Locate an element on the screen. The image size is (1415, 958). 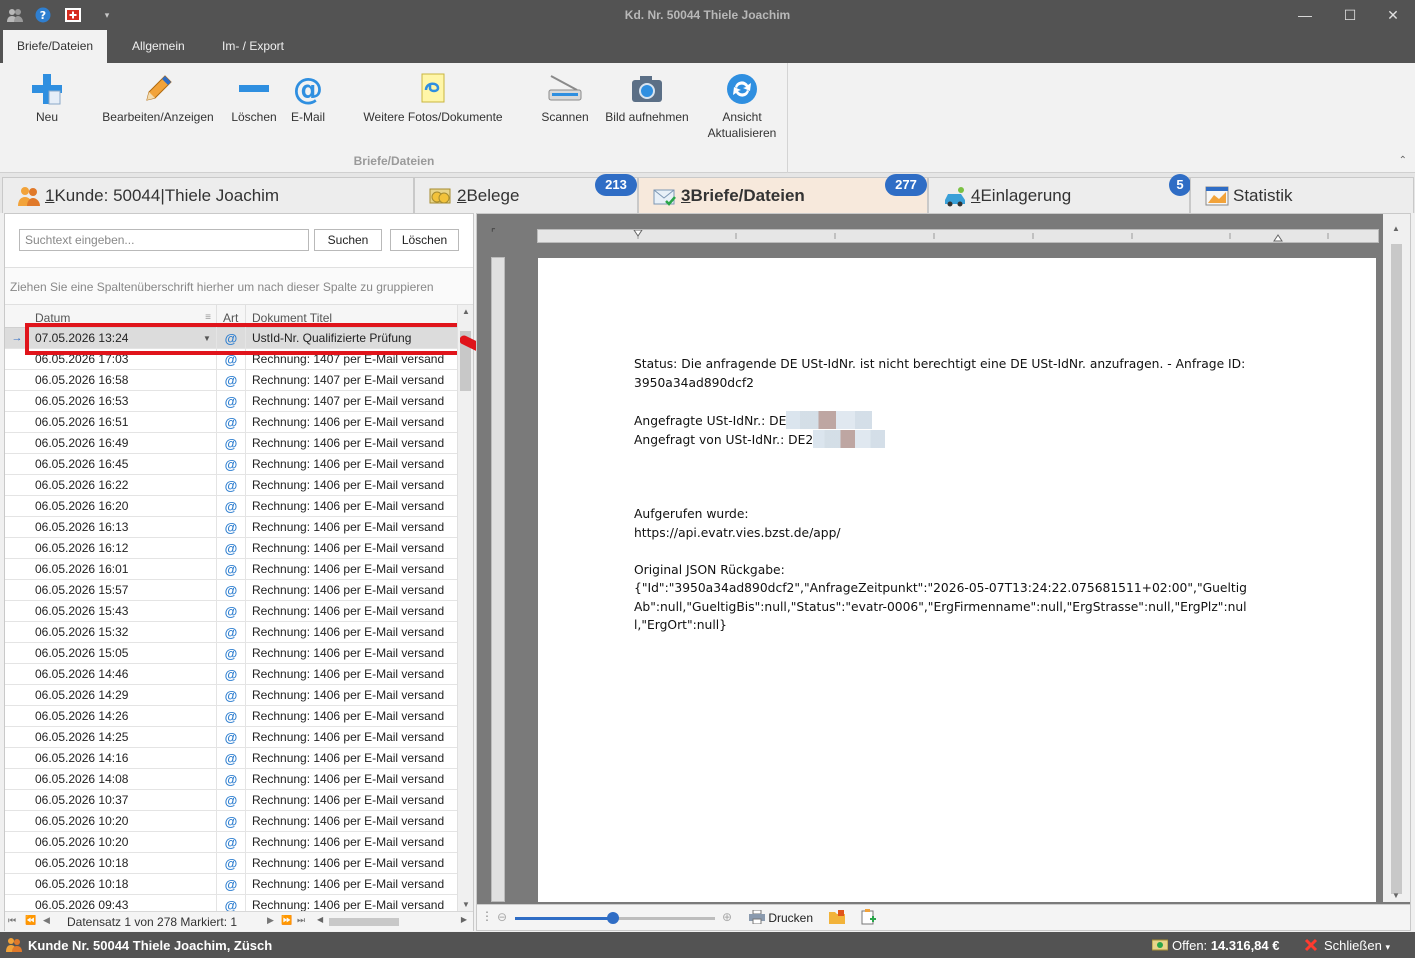
row-indicator-icon: → is located at coordinates (17, 338).